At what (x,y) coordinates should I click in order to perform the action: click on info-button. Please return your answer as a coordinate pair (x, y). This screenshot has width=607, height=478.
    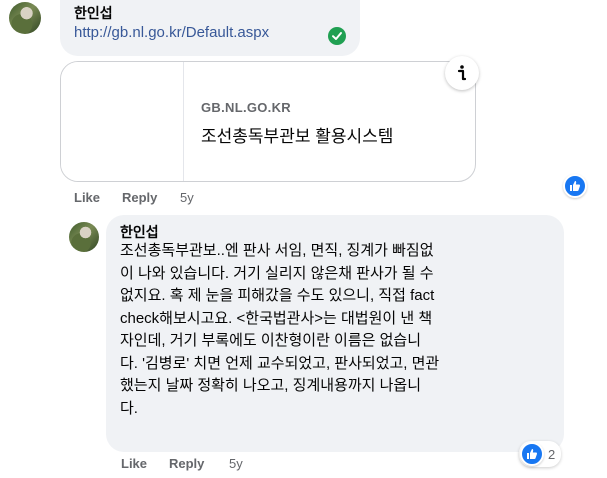
    Looking at the image, I should click on (462, 73).